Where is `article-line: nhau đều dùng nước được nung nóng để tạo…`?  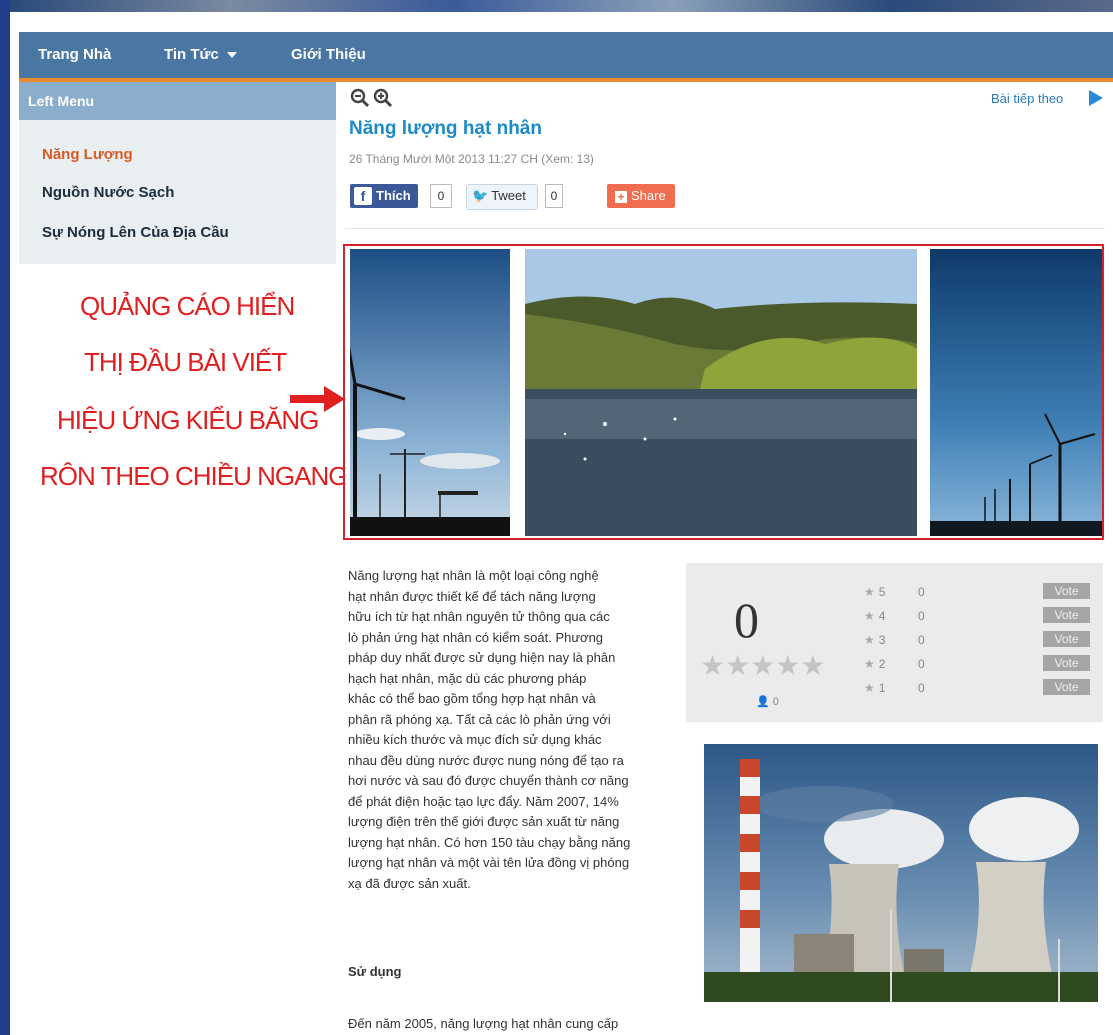
article-line: nhau đều dùng nước được nung nóng để tạo… is located at coordinates (486, 760).